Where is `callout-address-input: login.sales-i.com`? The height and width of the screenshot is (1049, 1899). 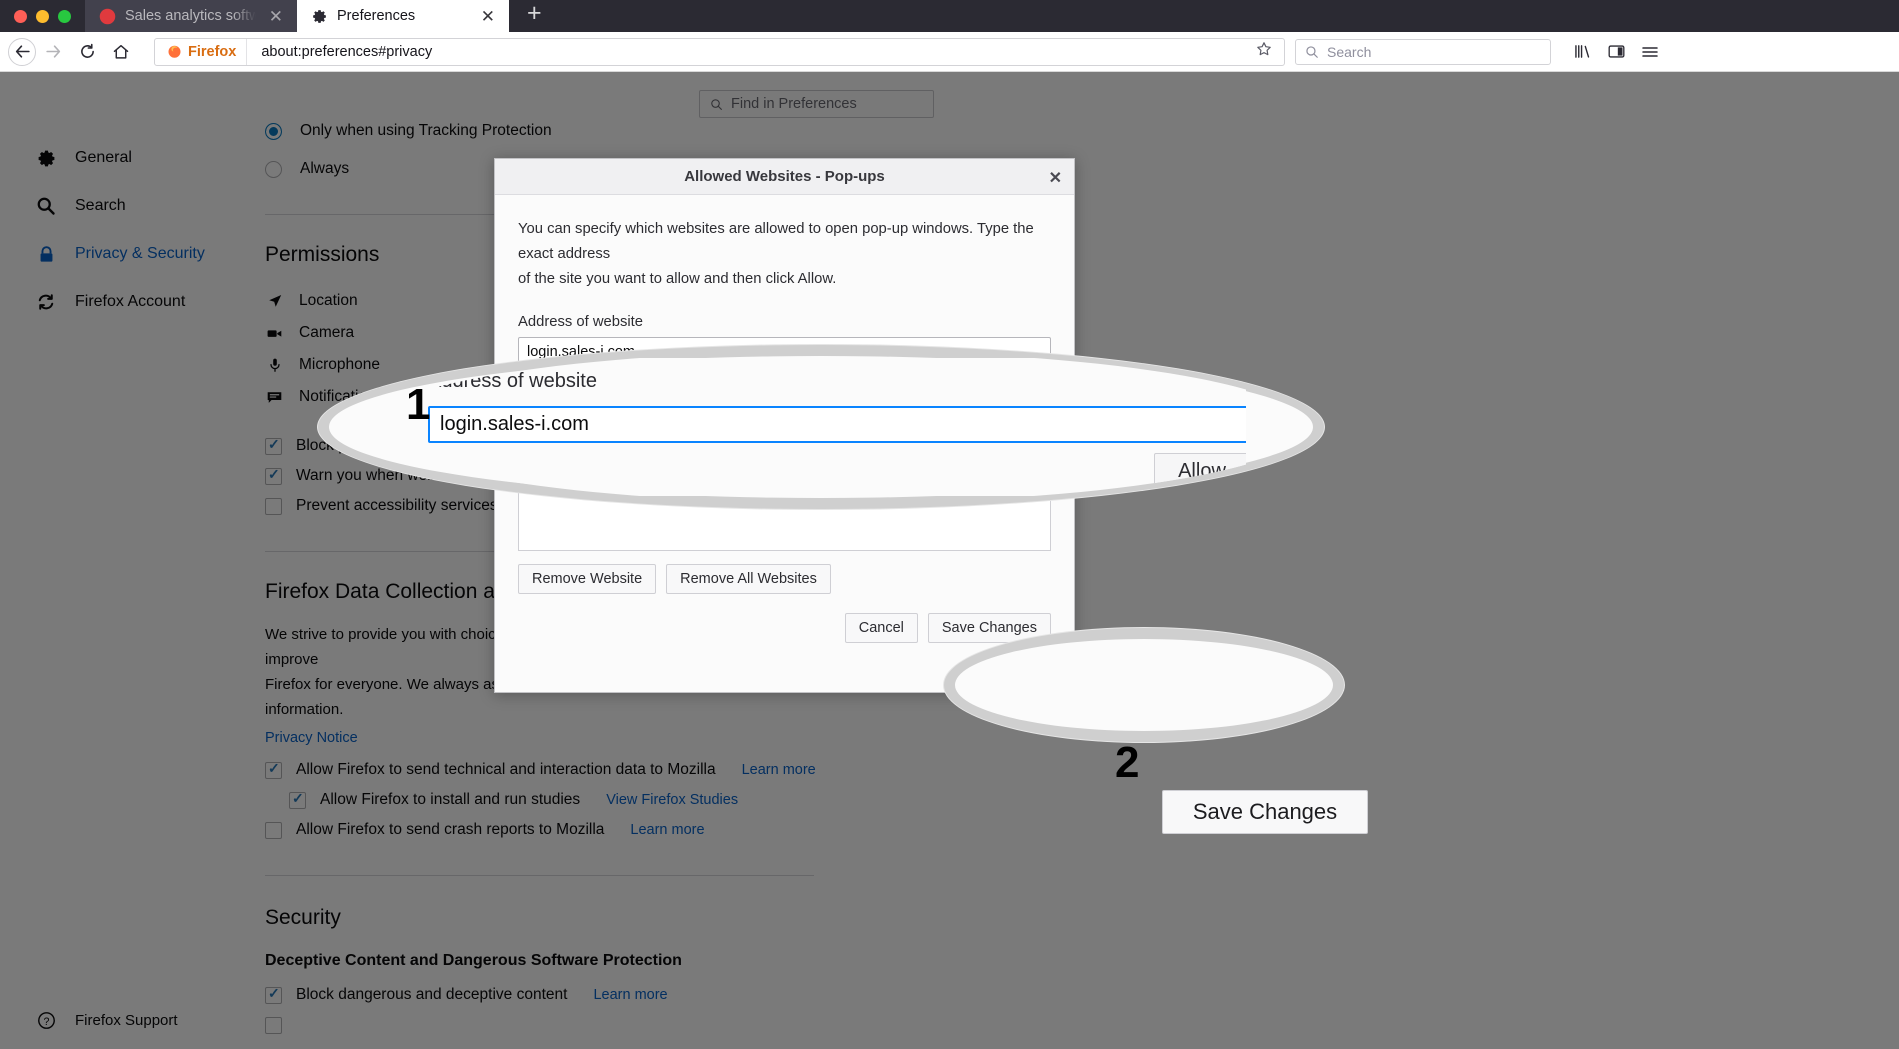
callout-address-input: login.sales-i.com is located at coordinates (837, 424).